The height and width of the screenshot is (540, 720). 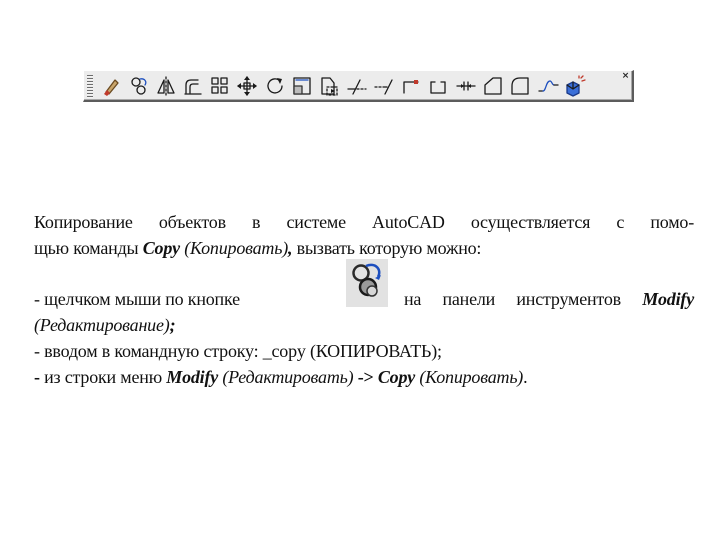 I want to click on menu-item-copy: Copy, so click(x=396, y=377).